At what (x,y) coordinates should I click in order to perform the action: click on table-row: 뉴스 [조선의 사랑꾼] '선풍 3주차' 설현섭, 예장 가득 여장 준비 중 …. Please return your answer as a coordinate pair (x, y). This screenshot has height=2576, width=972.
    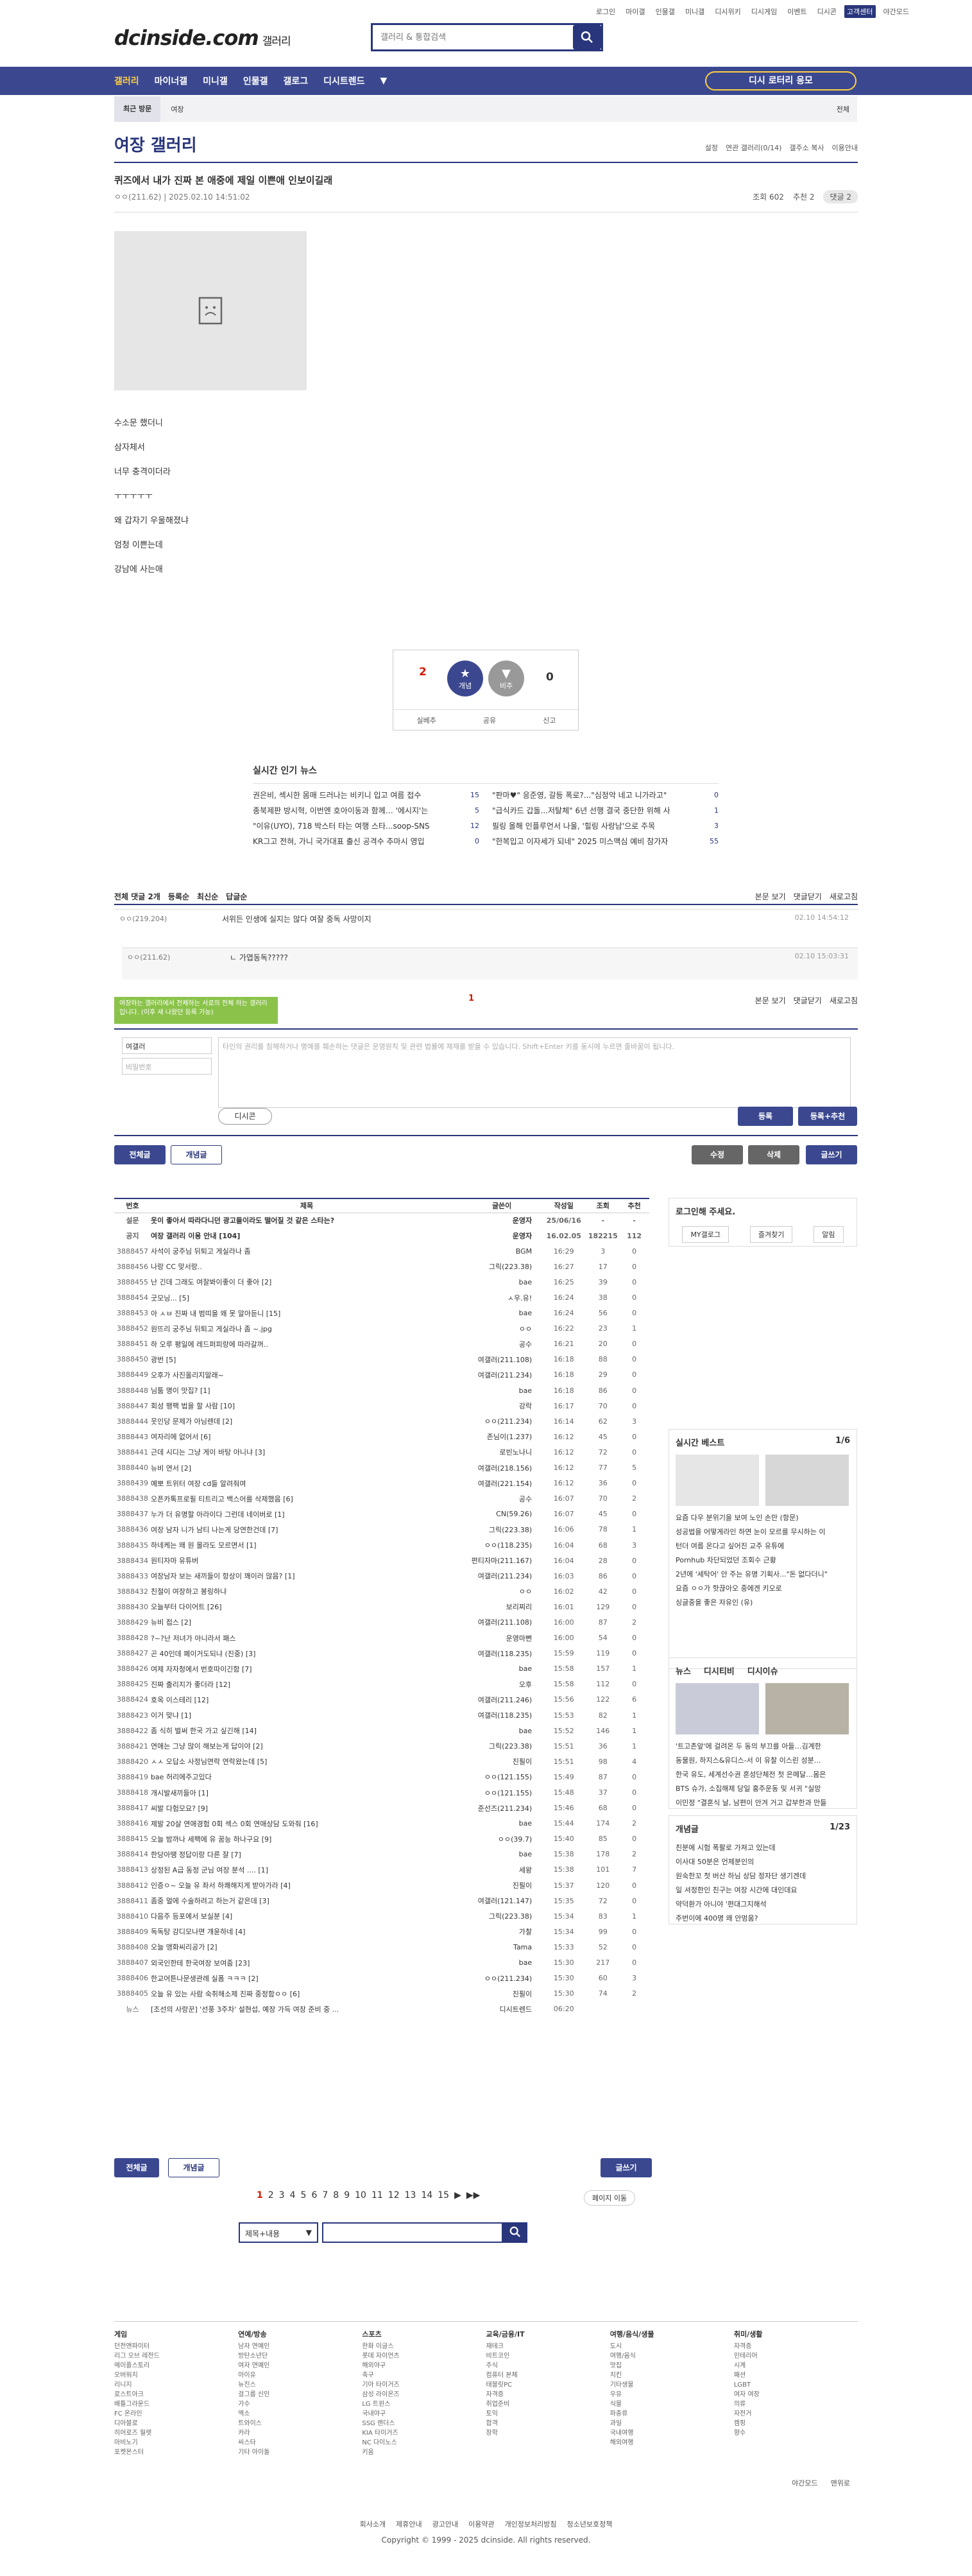
    Looking at the image, I should click on (381, 2009).